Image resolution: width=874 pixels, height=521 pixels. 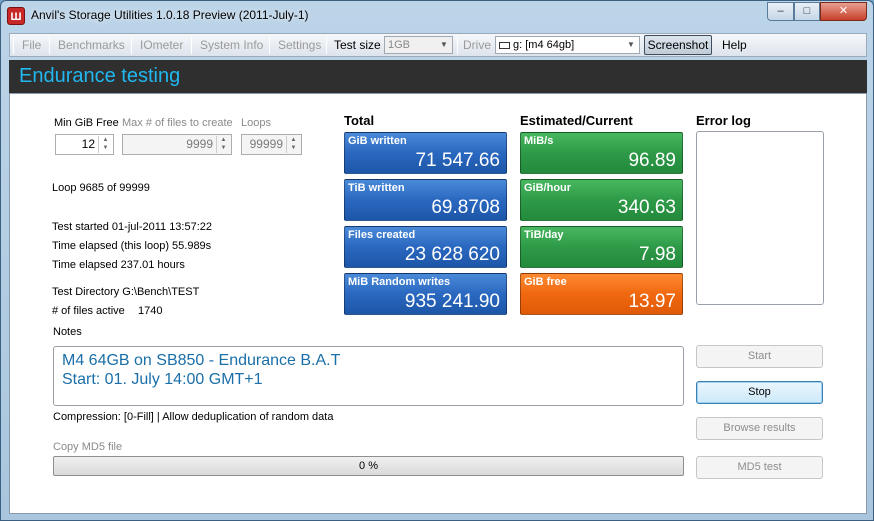 What do you see at coordinates (199, 144) in the screenshot?
I see `max-files-value: 9999` at bounding box center [199, 144].